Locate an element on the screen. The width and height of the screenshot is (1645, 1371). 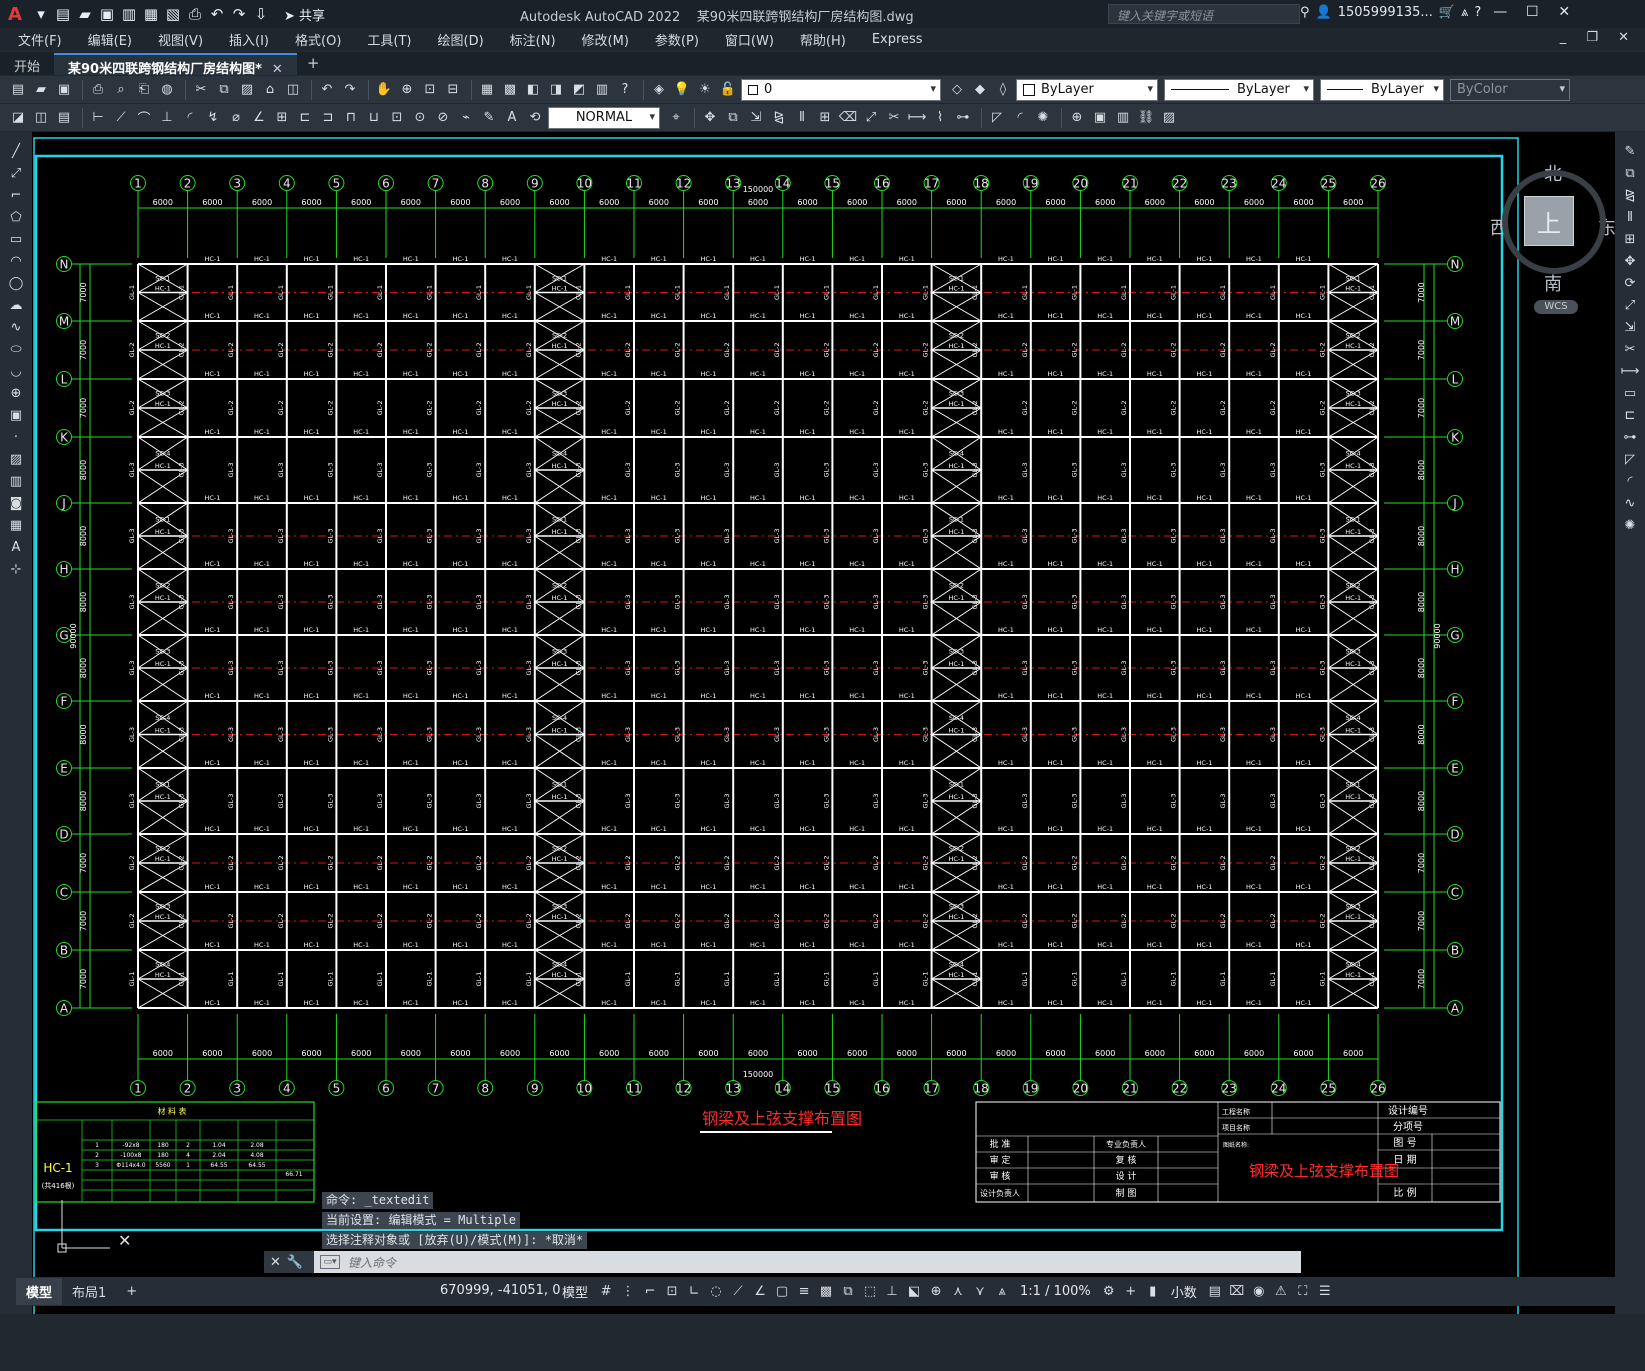
diameter-icon: ⌀ is located at coordinates (236, 118).